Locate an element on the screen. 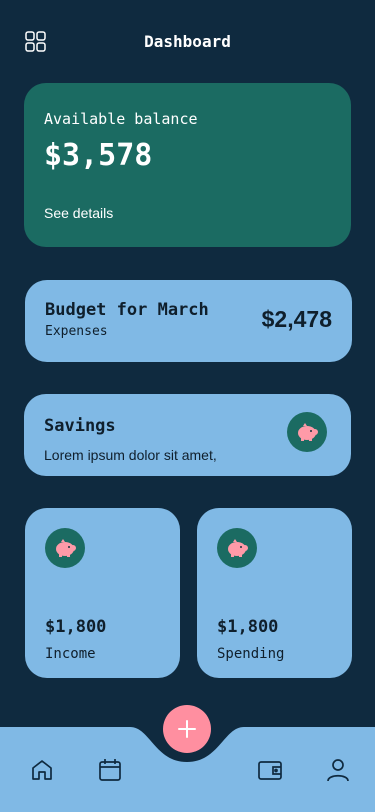  page-title: Dashboard is located at coordinates (187, 41).